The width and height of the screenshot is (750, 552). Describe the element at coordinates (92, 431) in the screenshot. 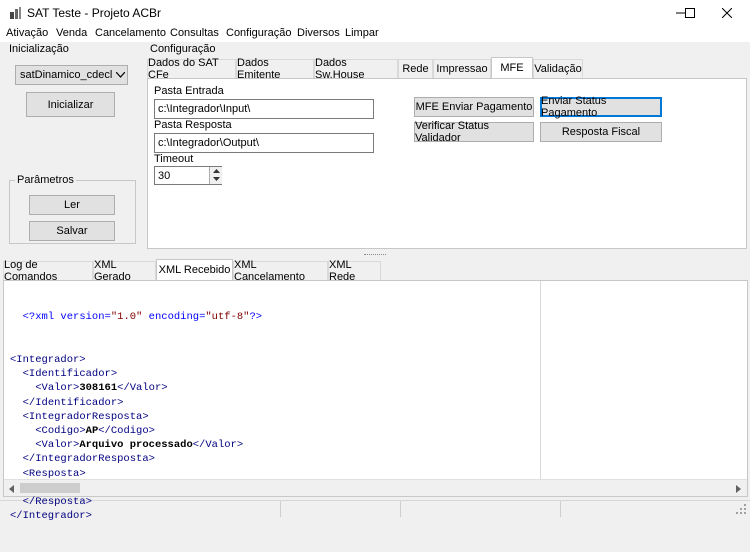

I see `xml-value: AP` at that location.